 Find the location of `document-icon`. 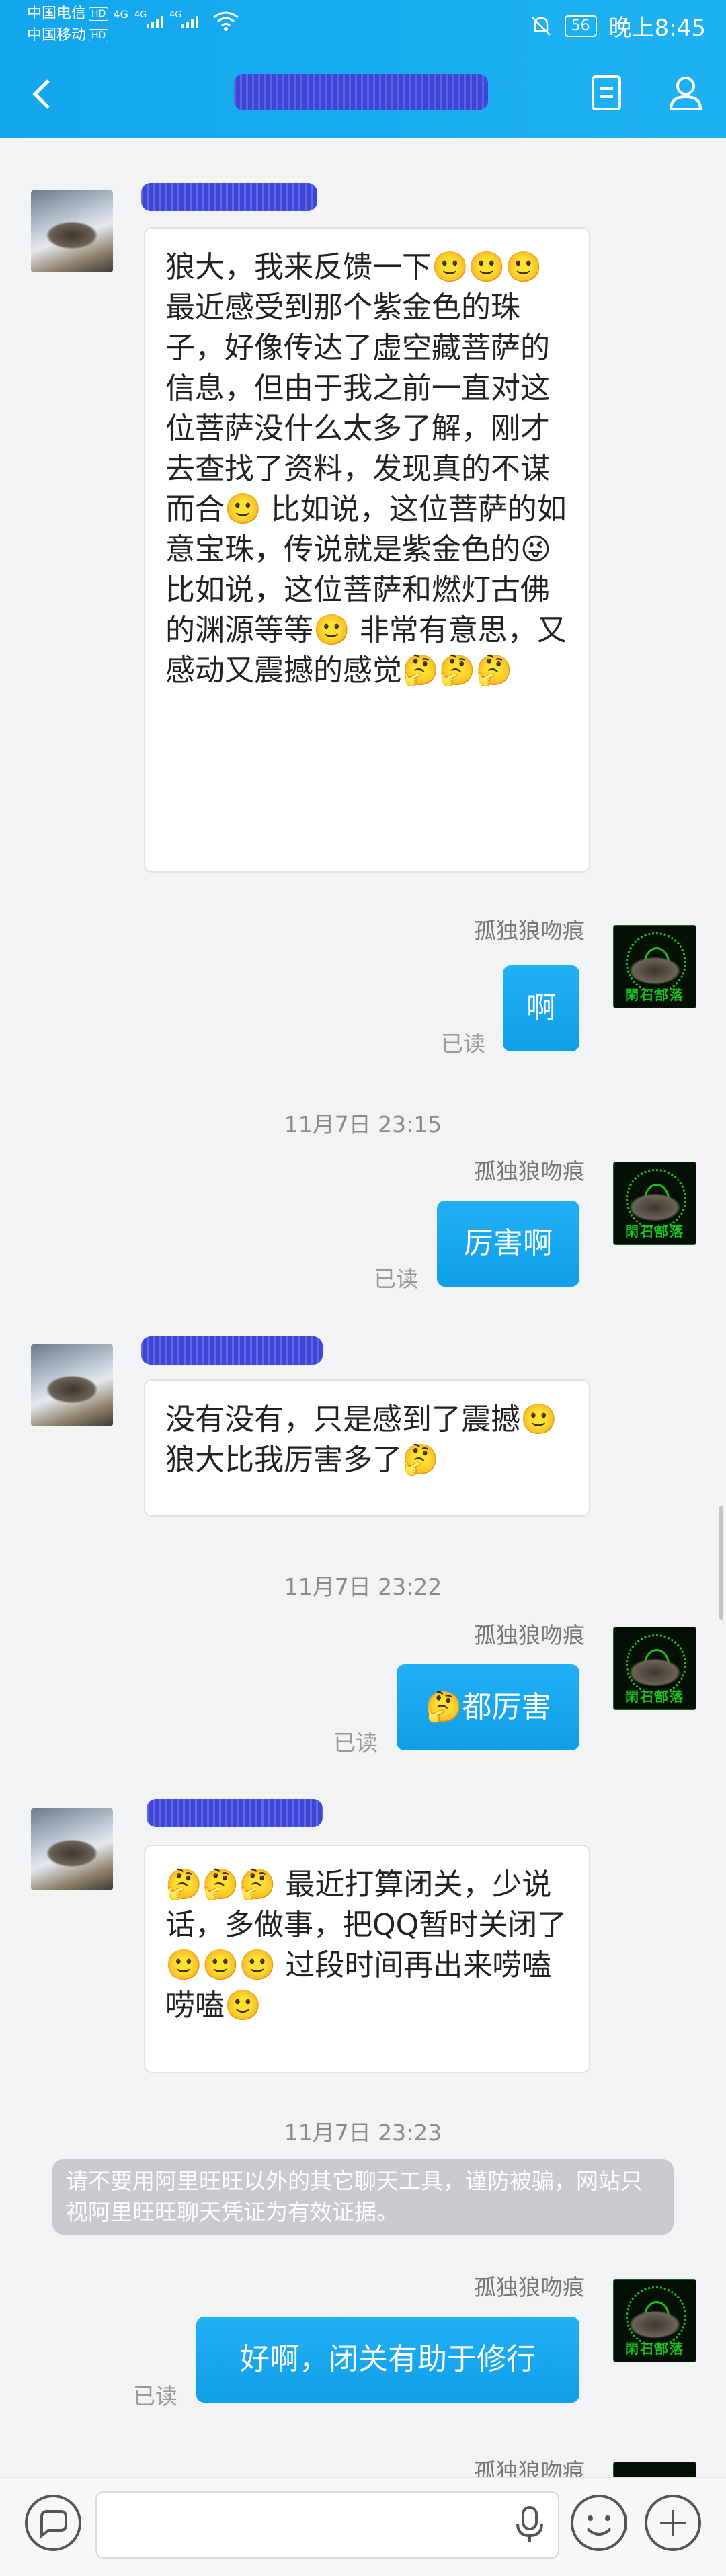

document-icon is located at coordinates (606, 93).